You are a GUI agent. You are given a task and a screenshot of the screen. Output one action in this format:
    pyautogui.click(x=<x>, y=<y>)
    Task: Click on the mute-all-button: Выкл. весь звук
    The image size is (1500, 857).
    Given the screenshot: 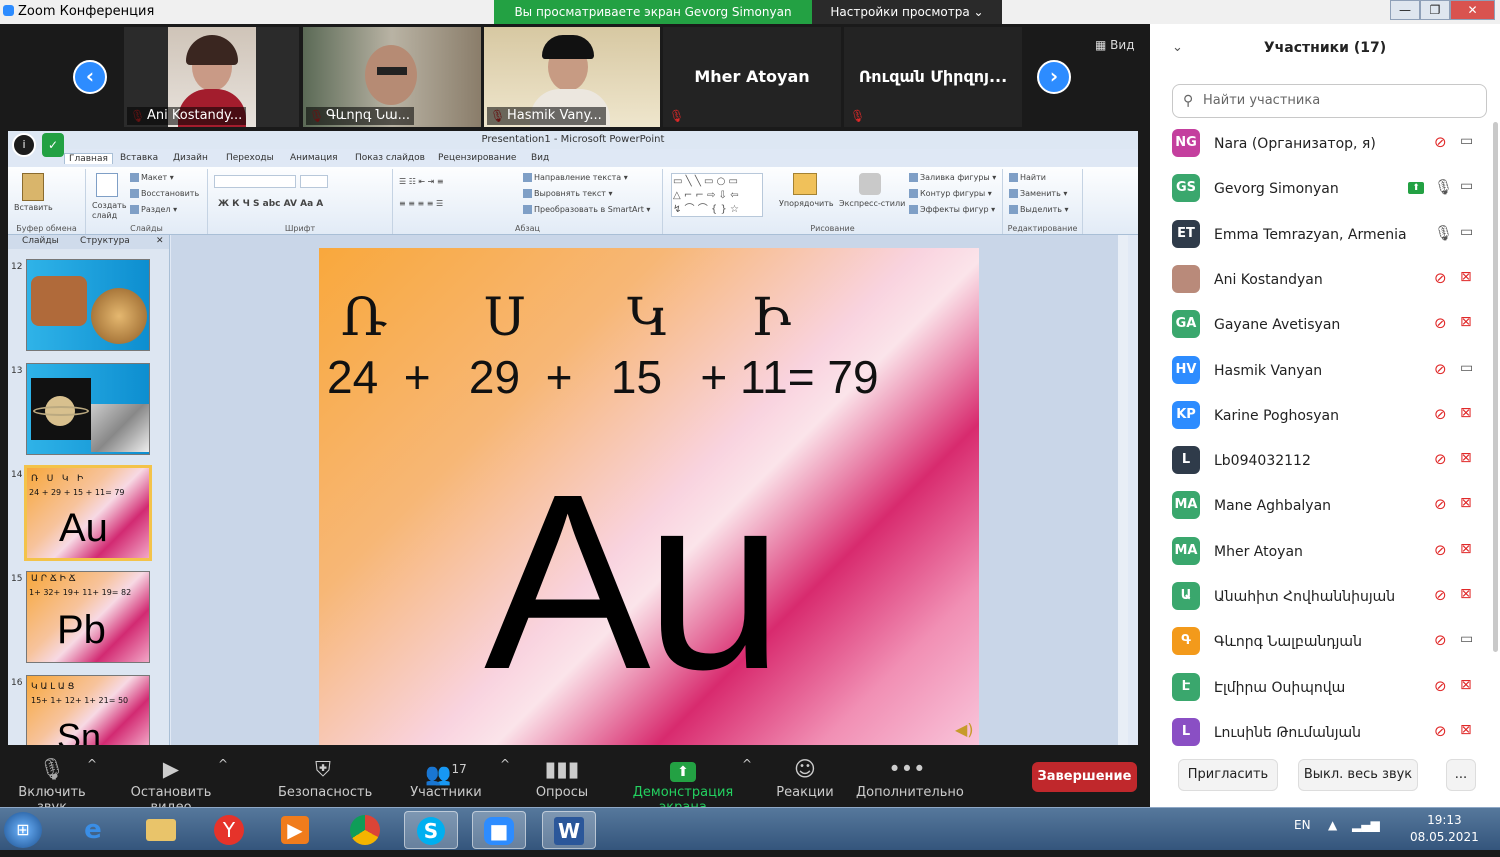 What is the action you would take?
    pyautogui.click(x=1358, y=775)
    